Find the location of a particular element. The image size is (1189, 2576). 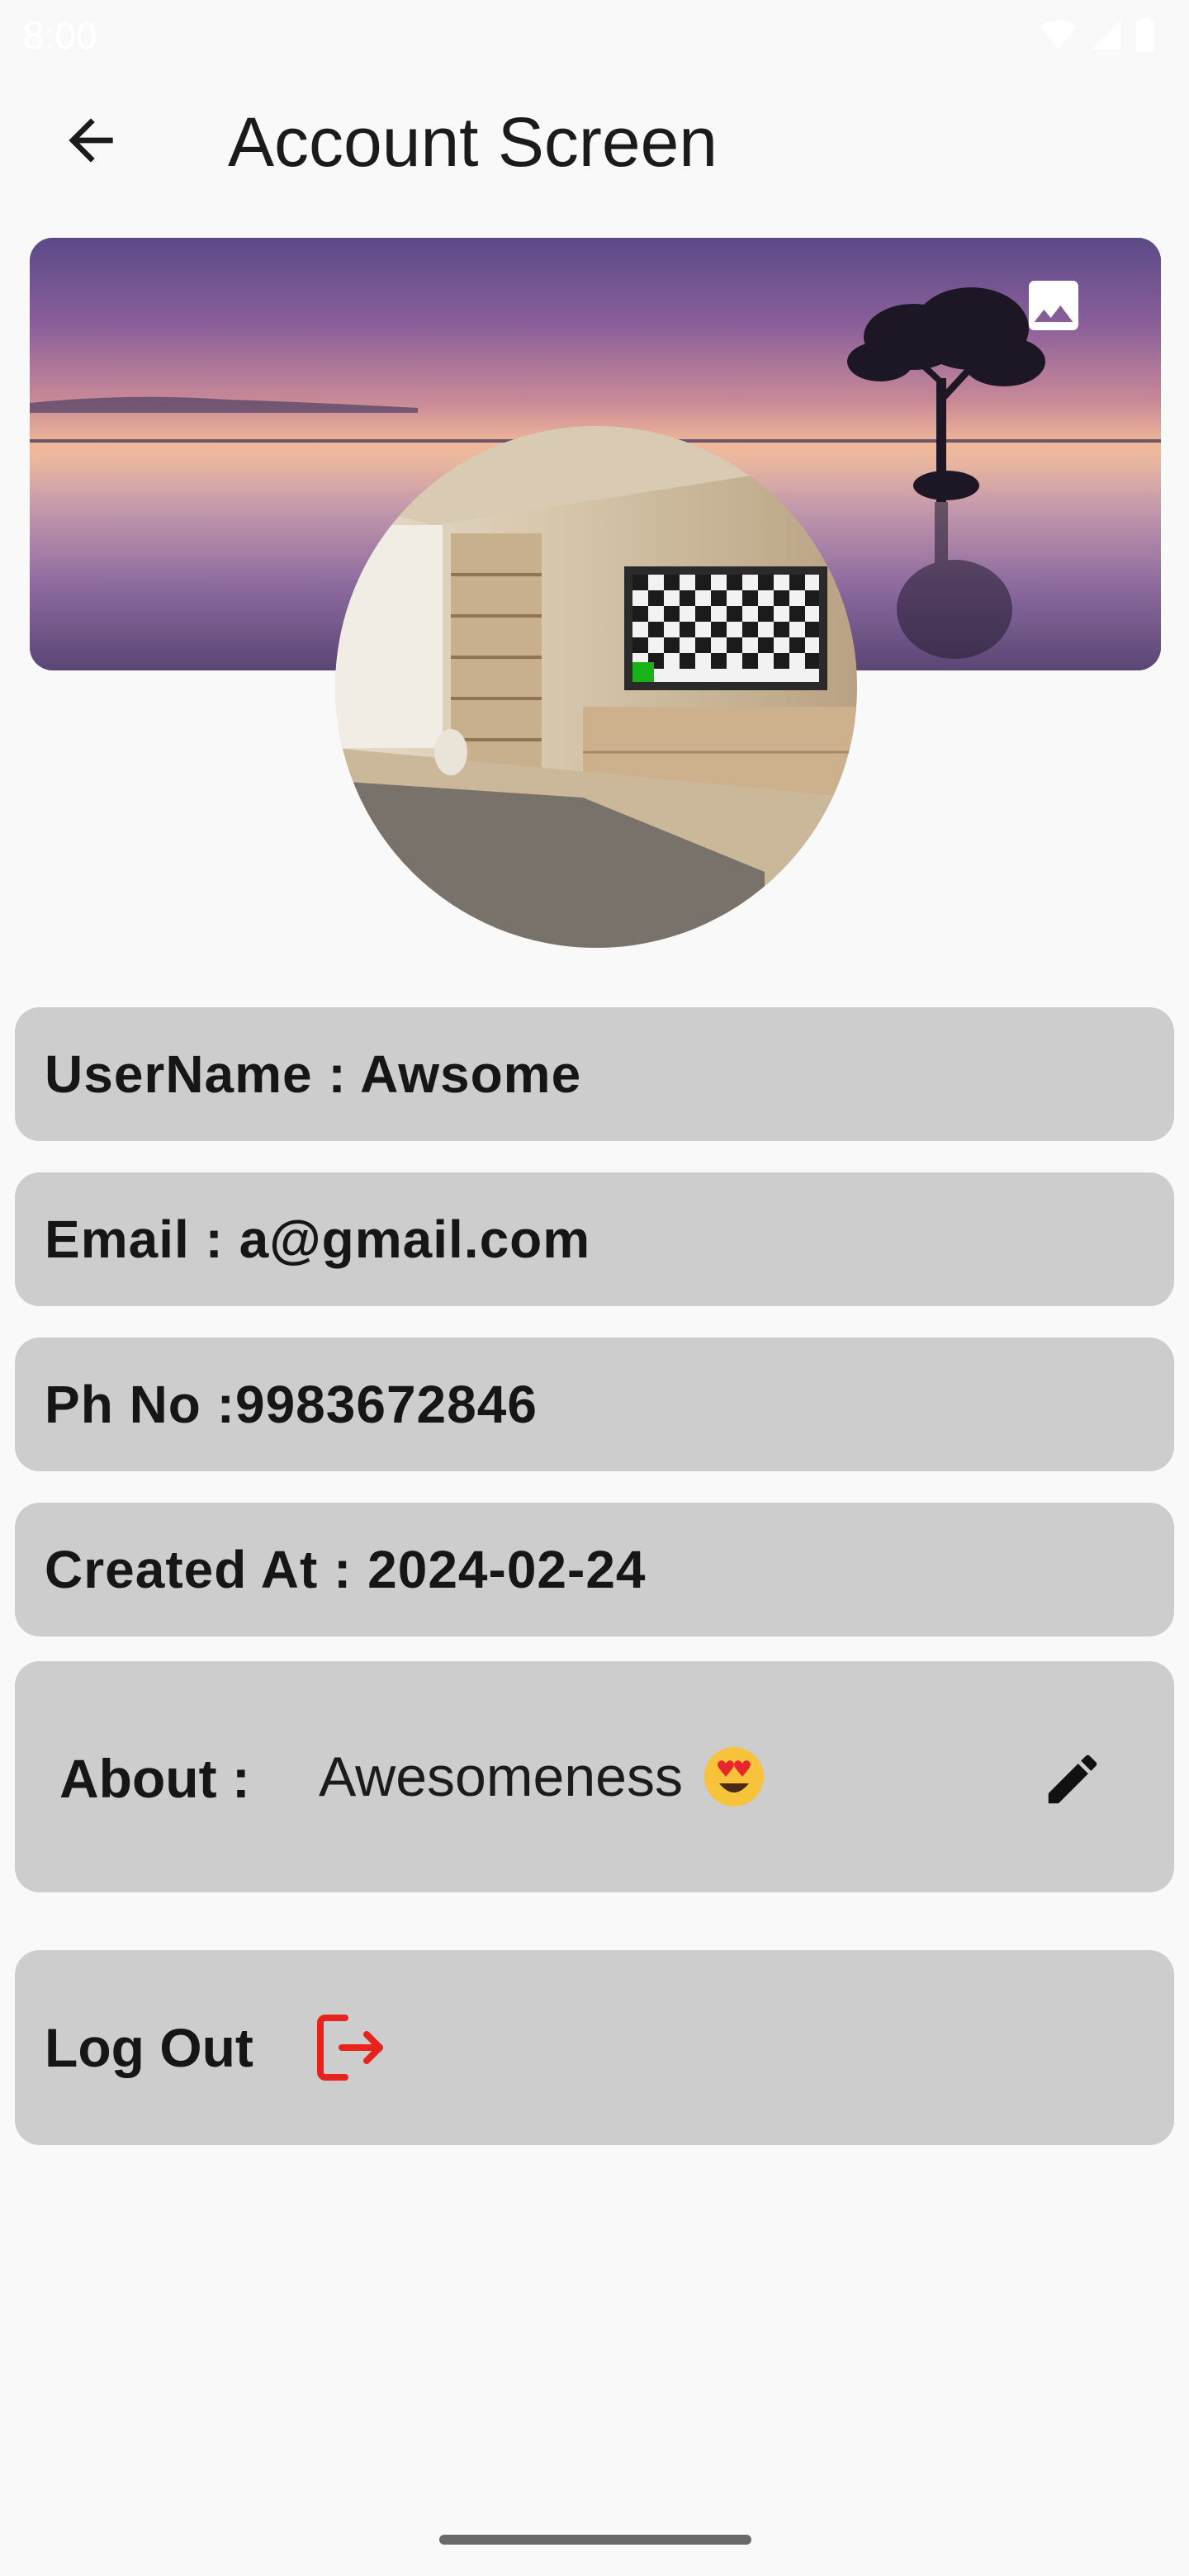

image-icon is located at coordinates (1053, 305).